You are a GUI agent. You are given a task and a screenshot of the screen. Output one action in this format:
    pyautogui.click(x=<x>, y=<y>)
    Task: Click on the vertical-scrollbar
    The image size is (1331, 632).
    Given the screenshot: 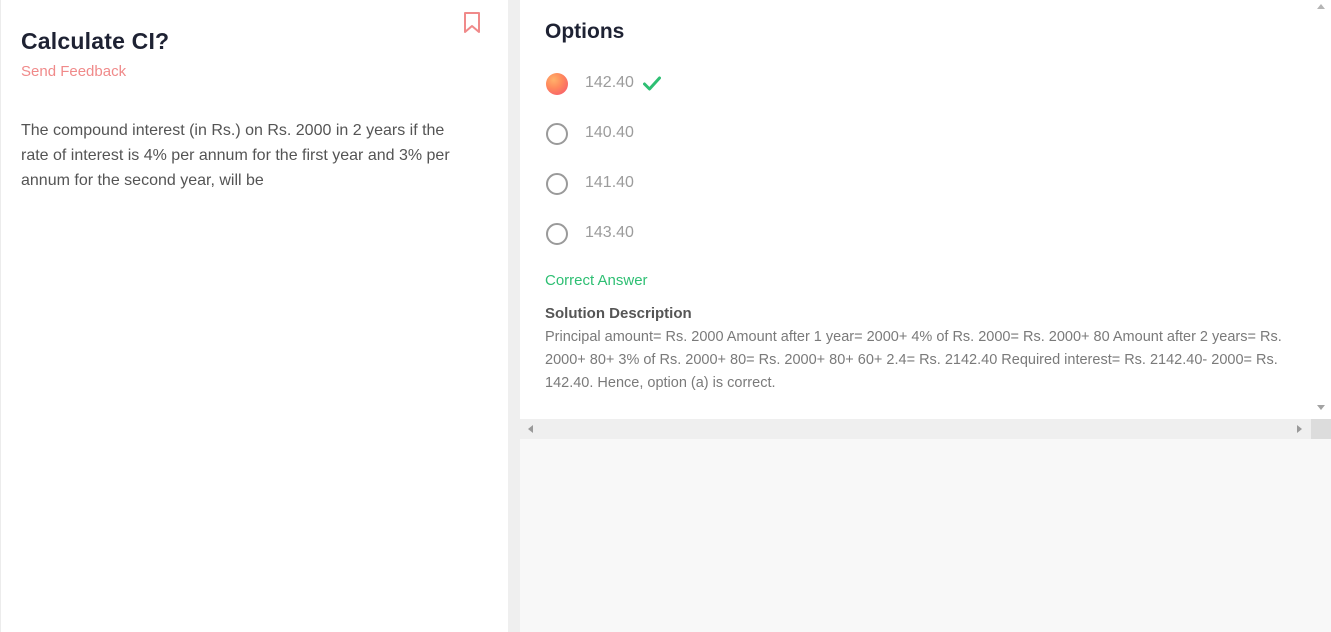 What is the action you would take?
    pyautogui.click(x=1321, y=209)
    